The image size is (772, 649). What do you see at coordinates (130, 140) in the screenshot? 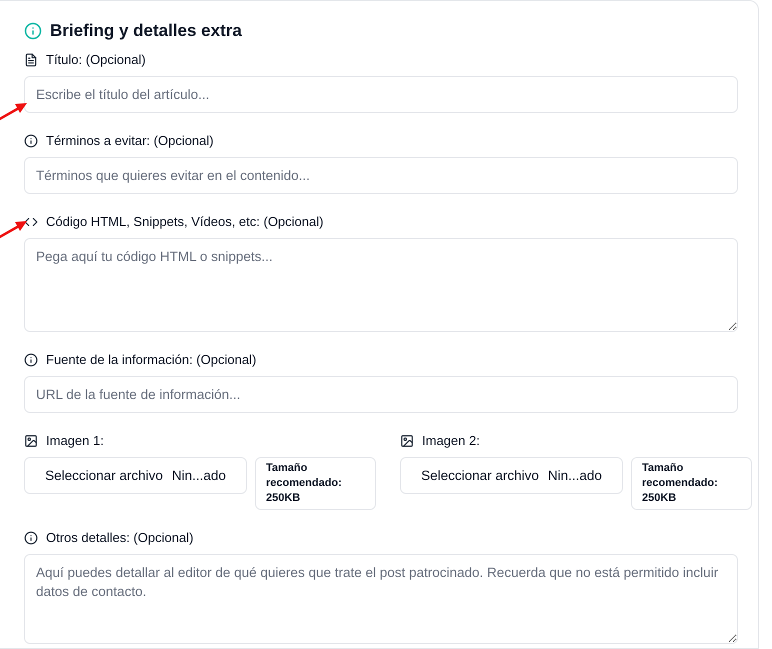
I see `field-label: Términos a evitar: (Opcional)` at bounding box center [130, 140].